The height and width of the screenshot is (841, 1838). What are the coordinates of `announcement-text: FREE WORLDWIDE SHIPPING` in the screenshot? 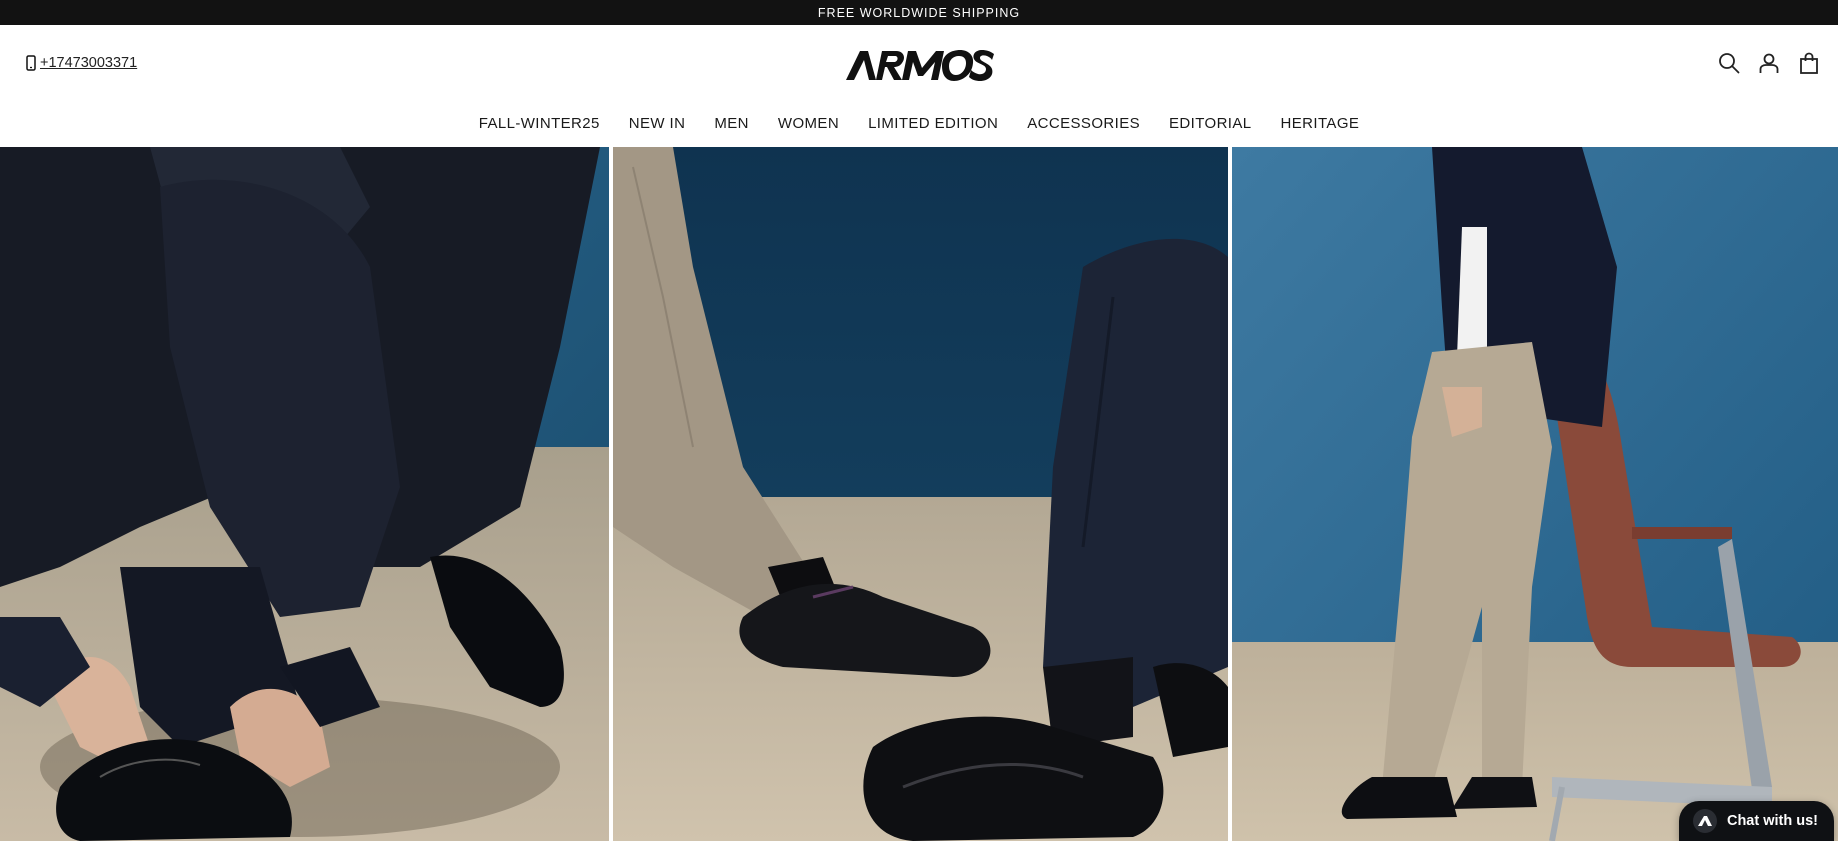 It's located at (919, 12).